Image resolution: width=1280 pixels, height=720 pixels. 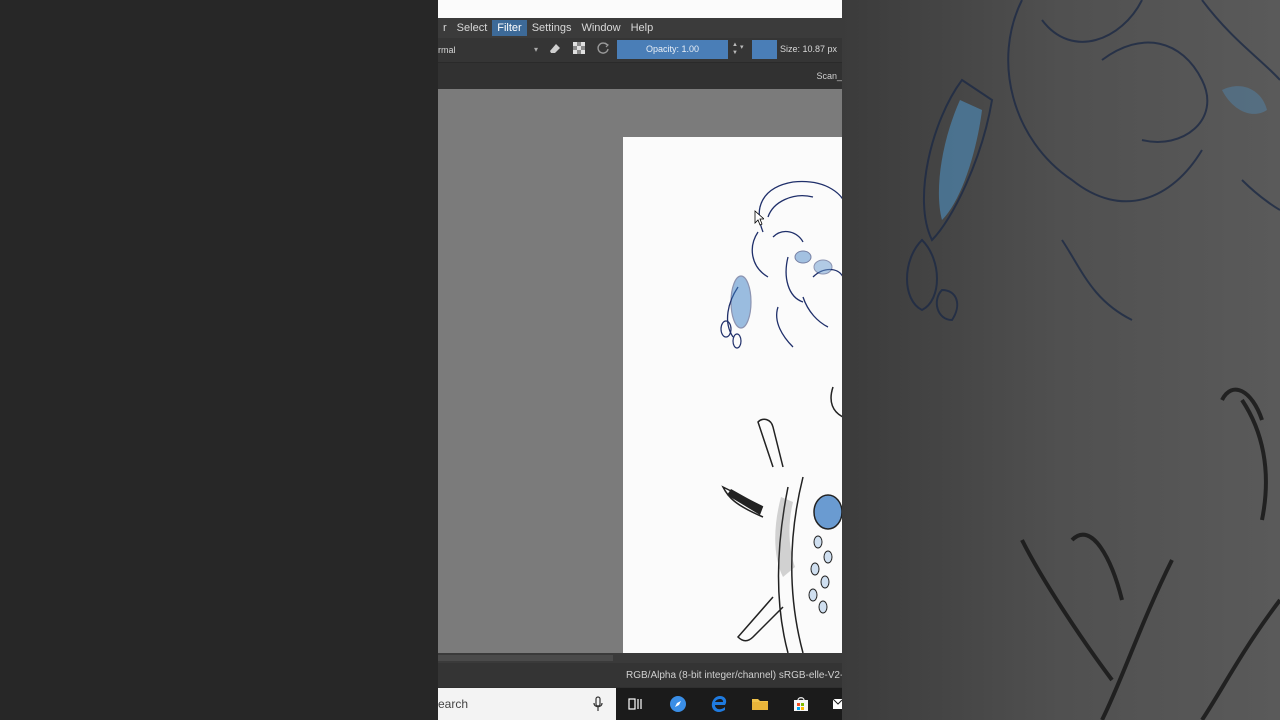 What do you see at coordinates (552, 28) in the screenshot?
I see `menu-item-settings: Settings` at bounding box center [552, 28].